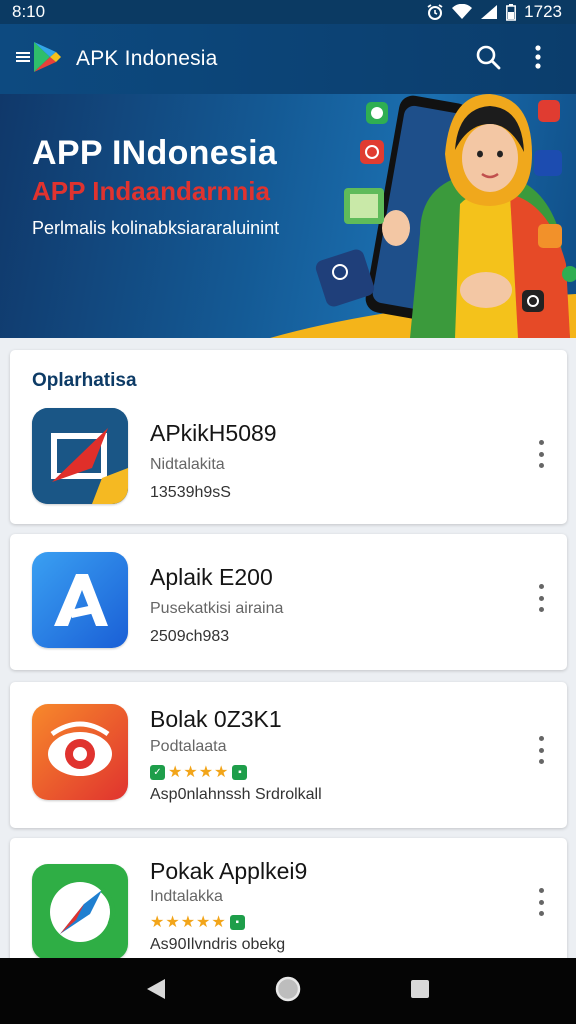  I want to click on overflow-menu-button, so click(538, 59).